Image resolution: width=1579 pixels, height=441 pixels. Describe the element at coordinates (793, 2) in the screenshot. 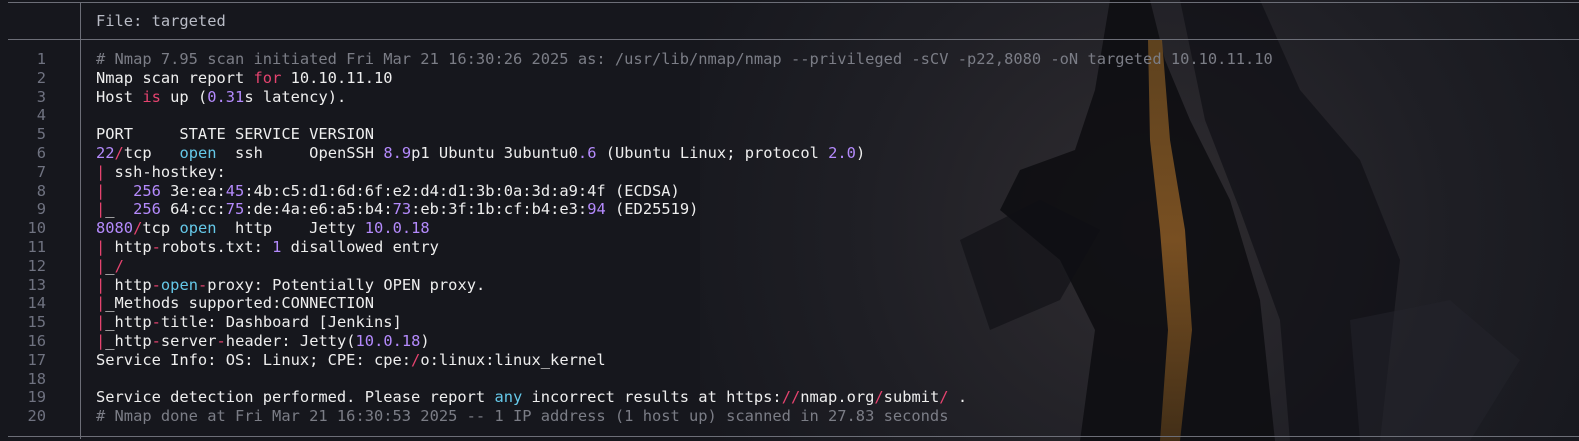

I see `top-border` at that location.